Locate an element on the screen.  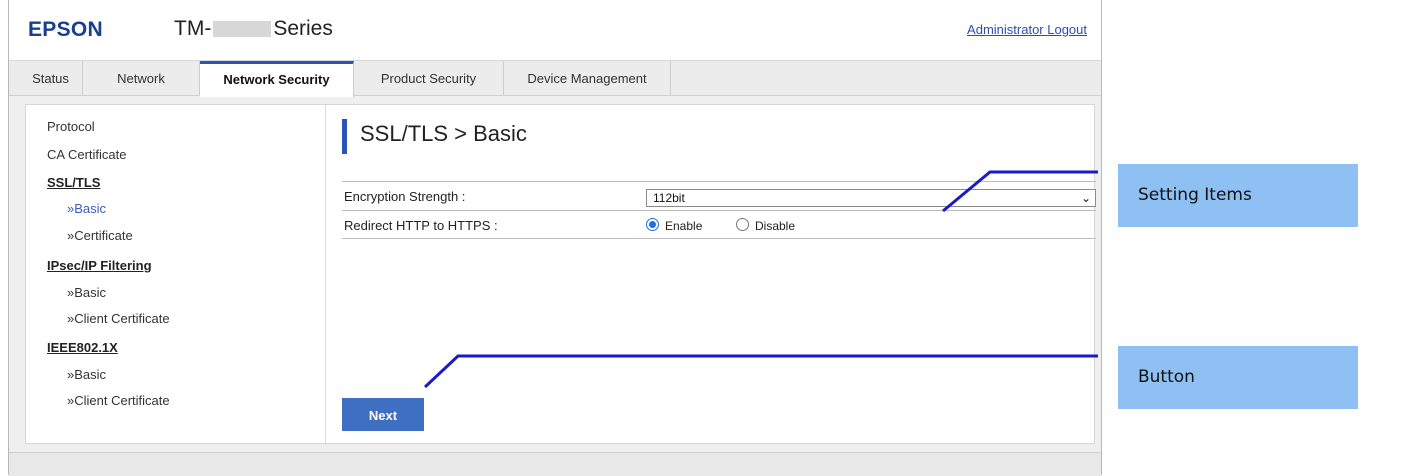
button-callout: Button is located at coordinates (1238, 377).